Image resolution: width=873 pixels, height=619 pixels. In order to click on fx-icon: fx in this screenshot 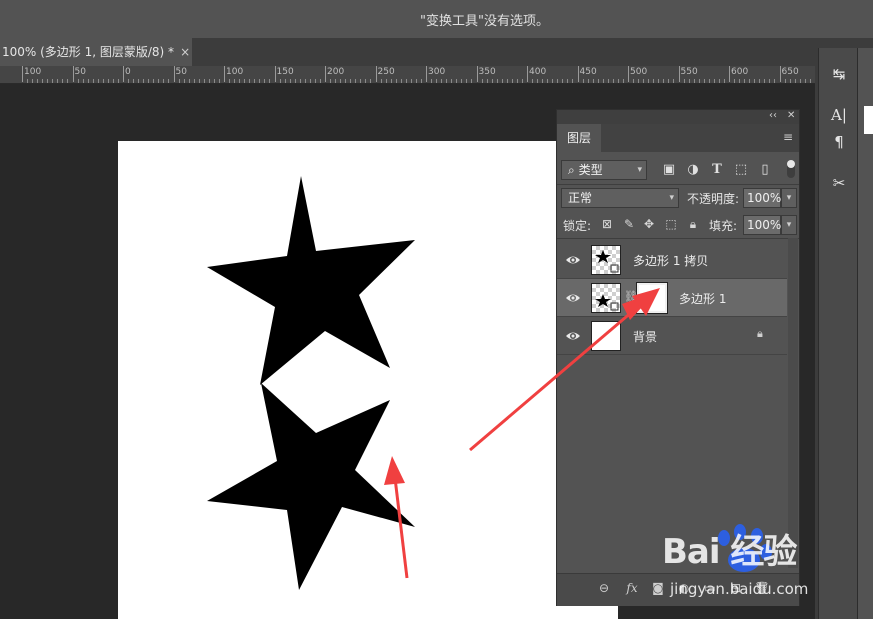, I will do `click(632, 588)`.